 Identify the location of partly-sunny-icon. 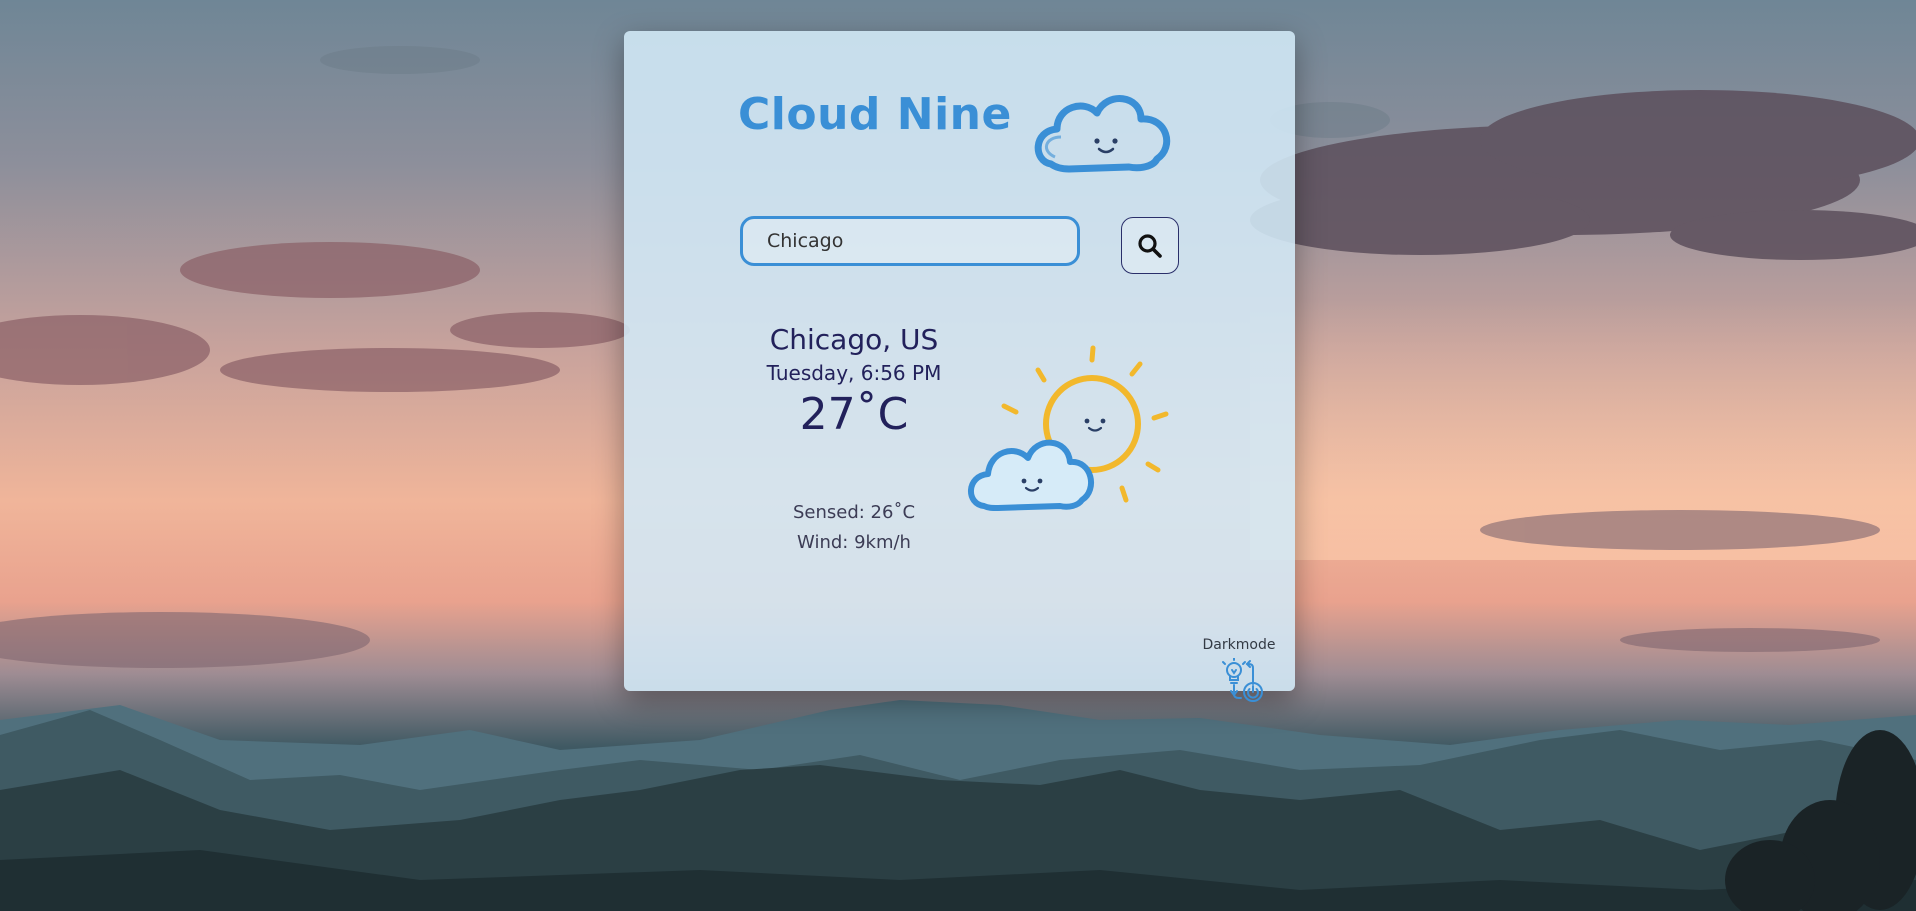
(1068, 428).